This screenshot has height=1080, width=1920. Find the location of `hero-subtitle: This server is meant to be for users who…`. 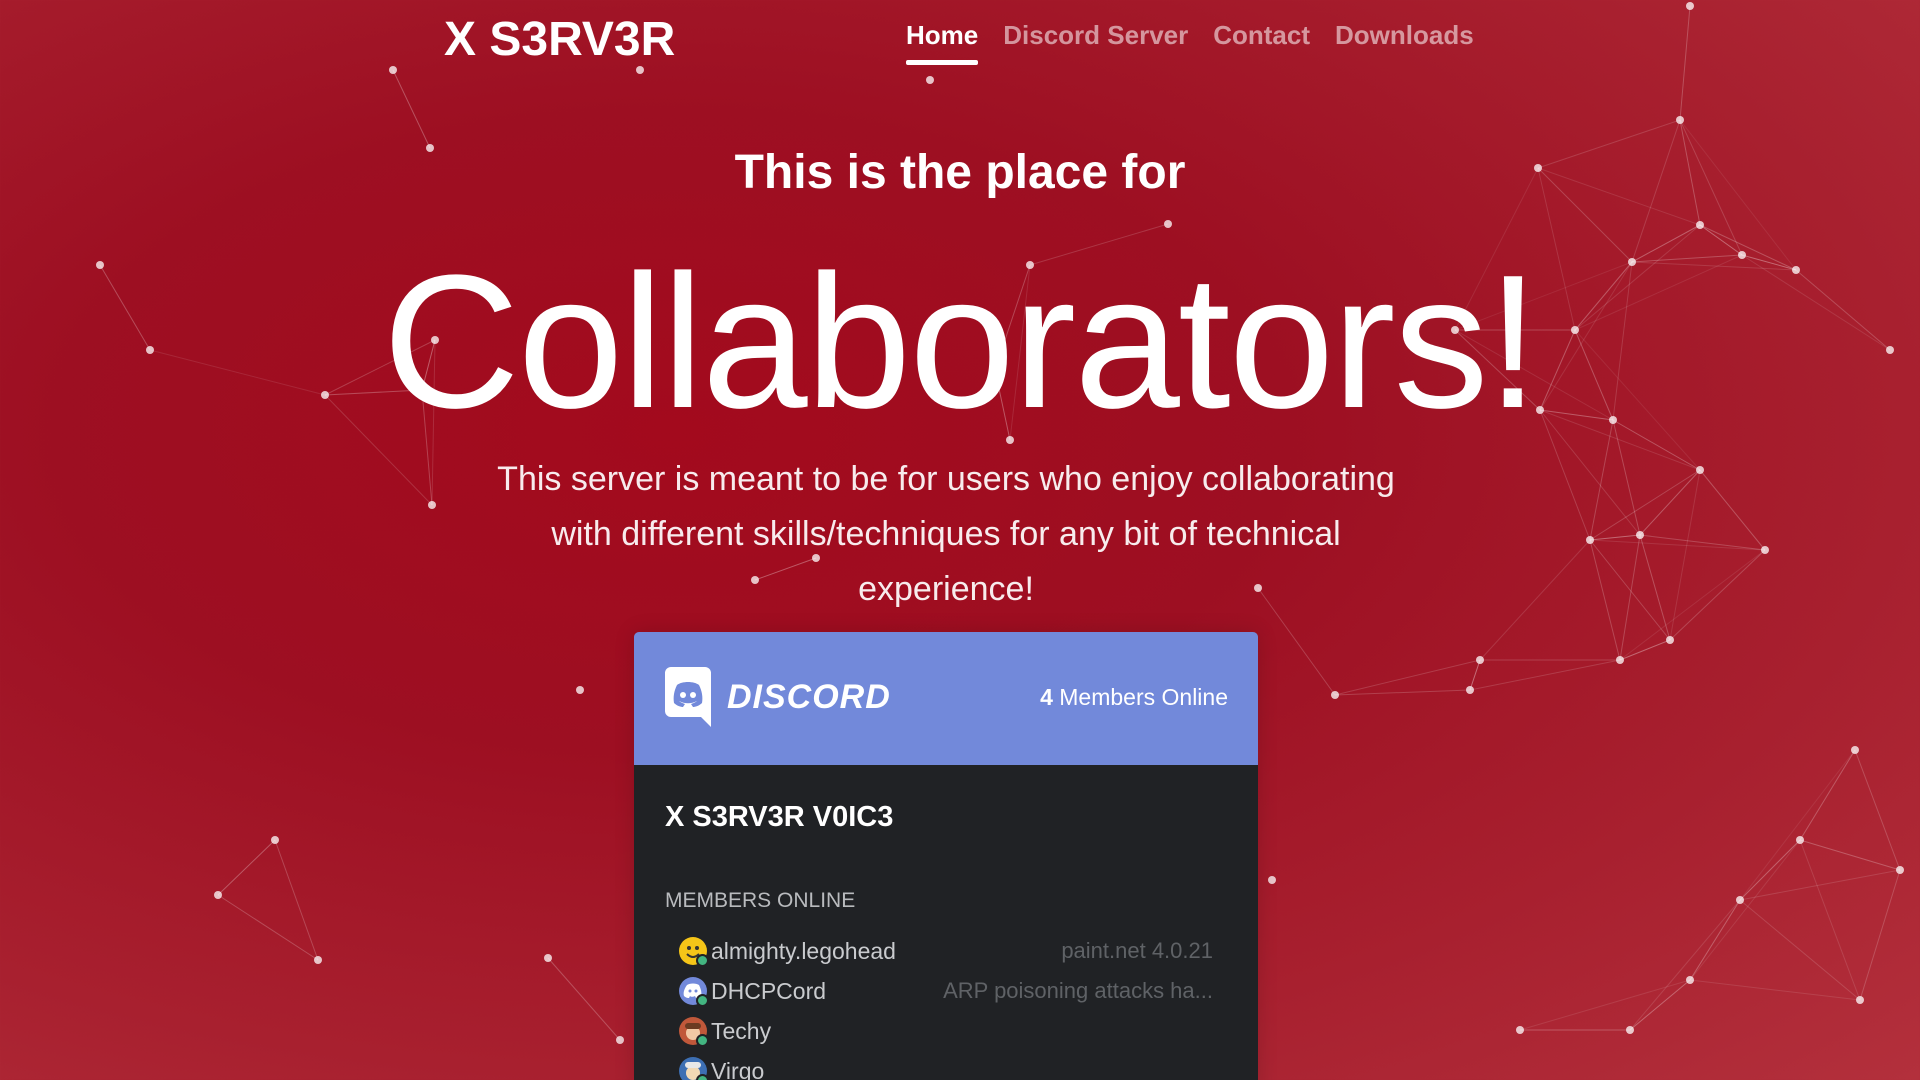

hero-subtitle: This server is meant to be for users who… is located at coordinates (946, 534).